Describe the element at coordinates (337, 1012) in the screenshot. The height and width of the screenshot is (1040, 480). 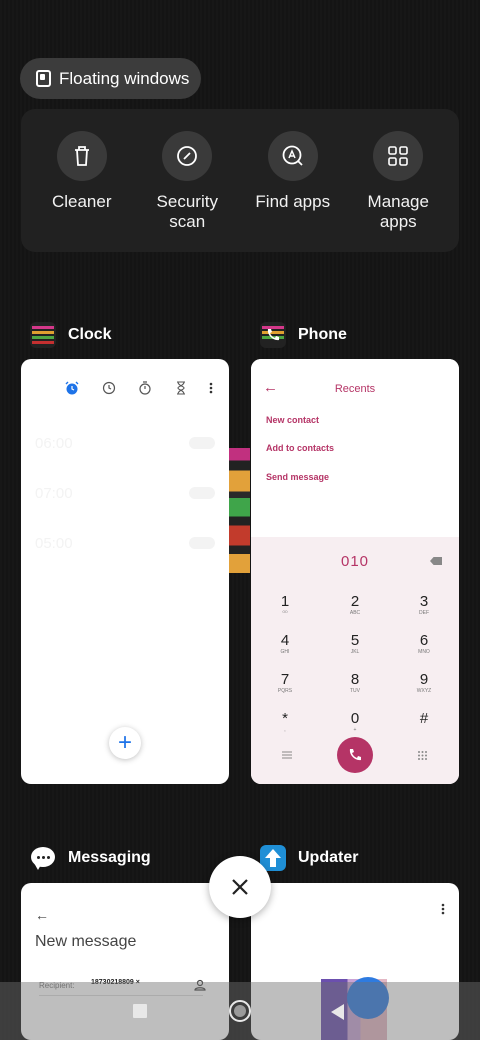
I see `back-nav-icon` at that location.